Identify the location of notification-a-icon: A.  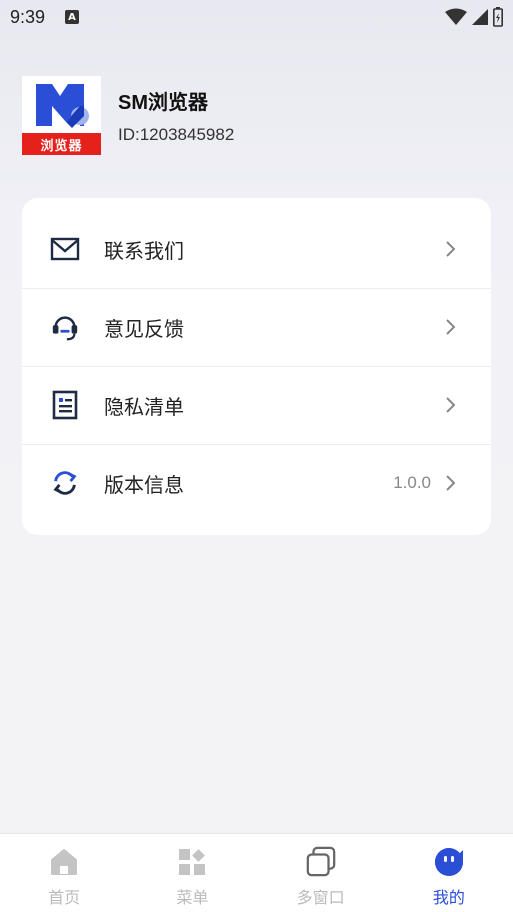
(72, 17).